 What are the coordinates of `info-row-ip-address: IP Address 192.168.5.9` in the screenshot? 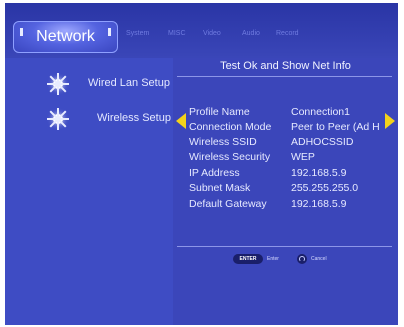 It's located at (287, 174).